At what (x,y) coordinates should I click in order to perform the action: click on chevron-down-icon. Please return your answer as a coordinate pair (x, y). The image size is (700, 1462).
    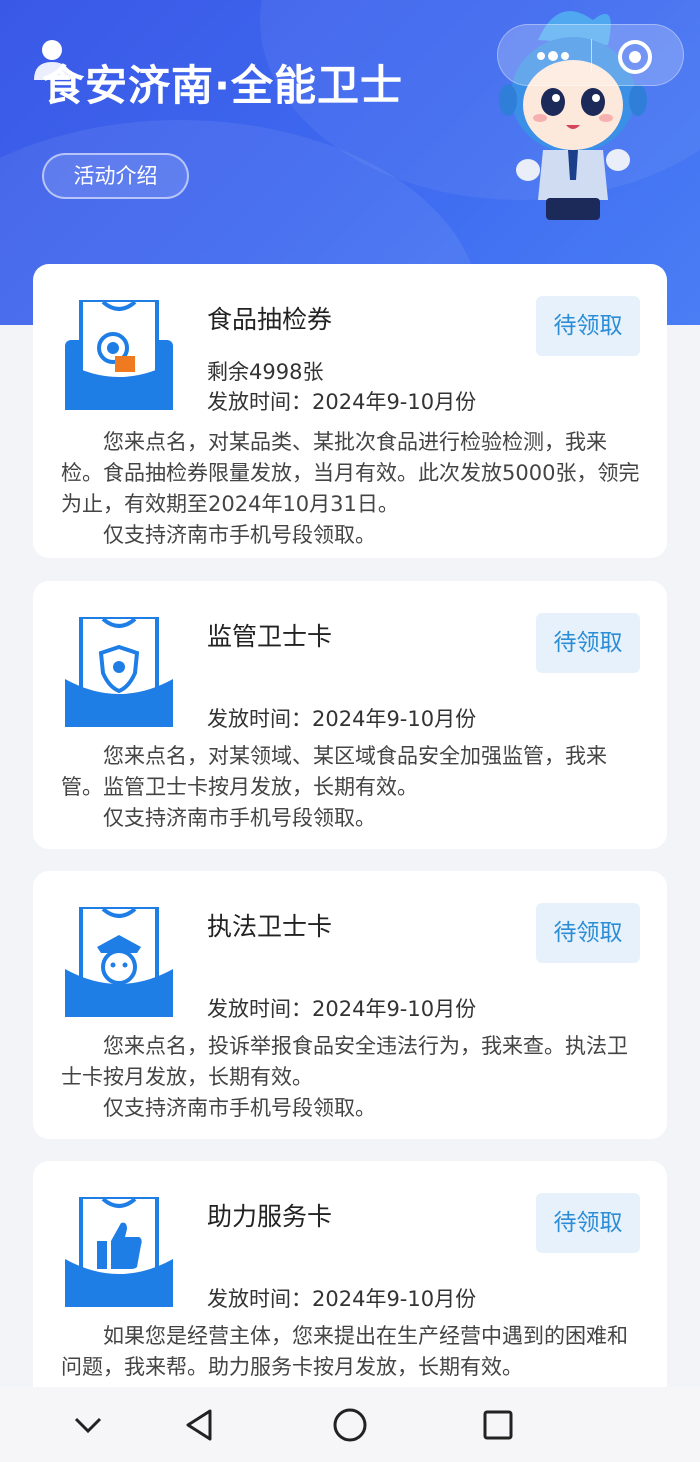
    Looking at the image, I should click on (88, 1425).